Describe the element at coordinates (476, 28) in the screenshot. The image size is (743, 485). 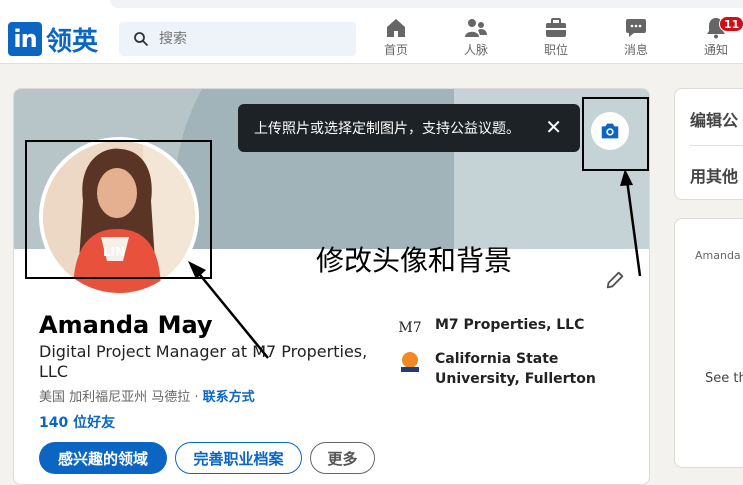
I see `people-icon` at that location.